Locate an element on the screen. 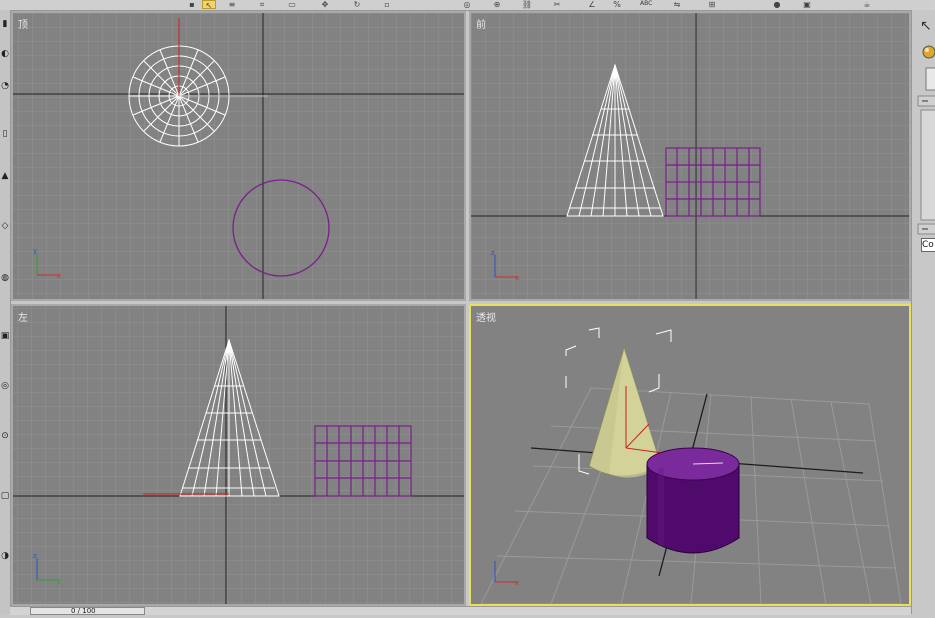  mirror-icon: ⇋ is located at coordinates (677, 4).